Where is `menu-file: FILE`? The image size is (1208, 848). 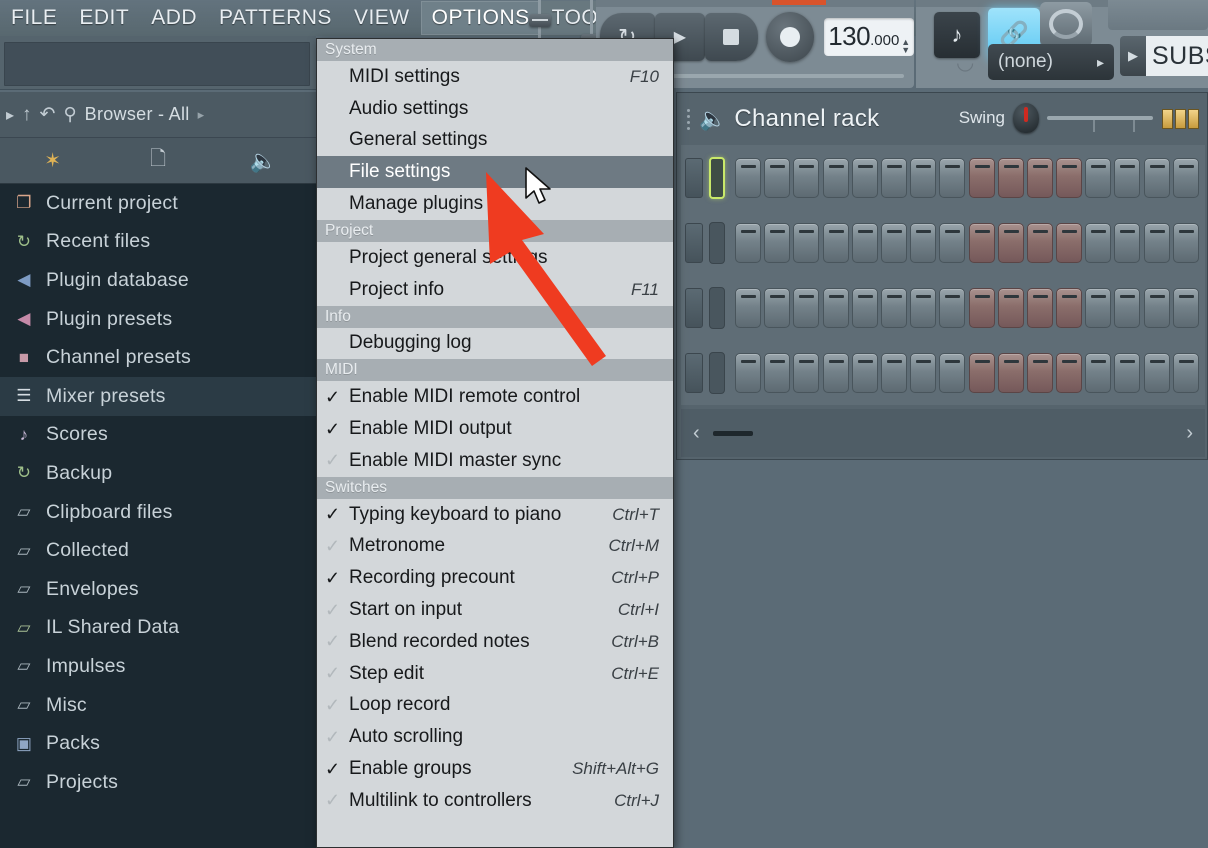
menu-file: FILE is located at coordinates (34, 18).